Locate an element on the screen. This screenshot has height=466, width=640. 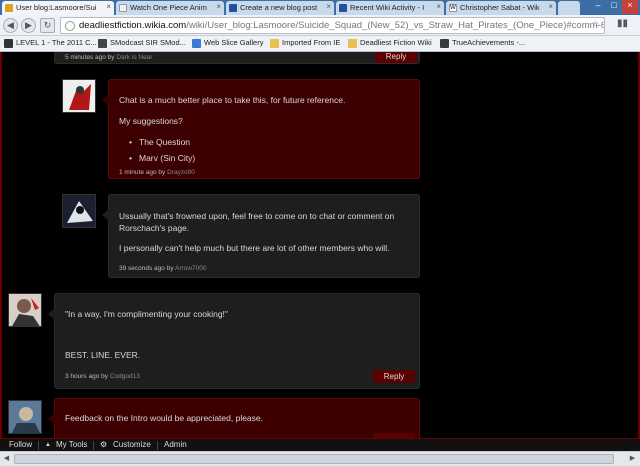
comment-author-link: Arrow7000 is located at coordinates (190, 268).